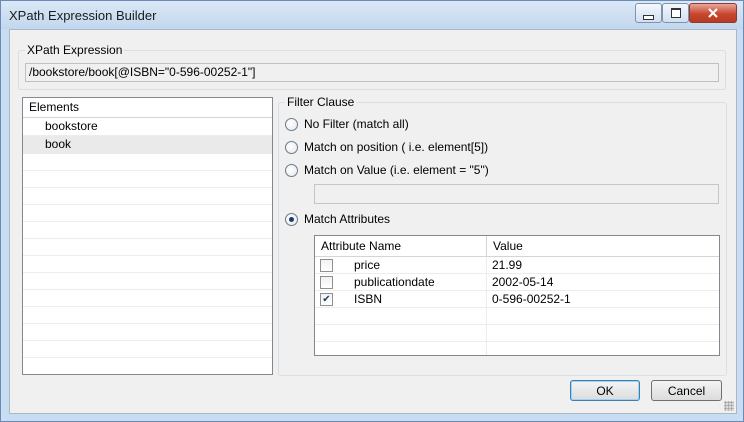 The height and width of the screenshot is (422, 744). What do you see at coordinates (648, 17) in the screenshot?
I see `minimize-icon` at bounding box center [648, 17].